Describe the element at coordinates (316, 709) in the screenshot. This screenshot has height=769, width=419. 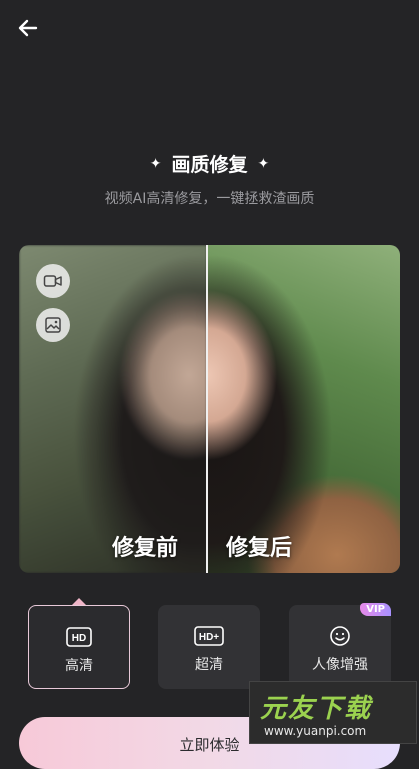
I see `watermark-title: 元友下载` at that location.